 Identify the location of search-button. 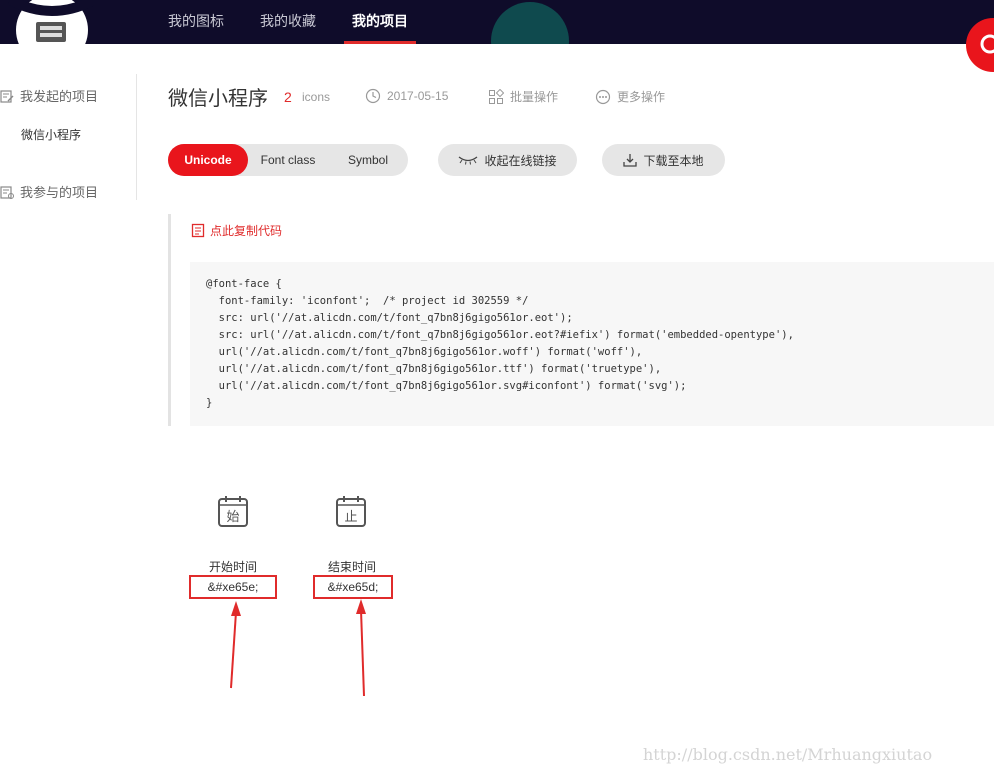
(980, 45).